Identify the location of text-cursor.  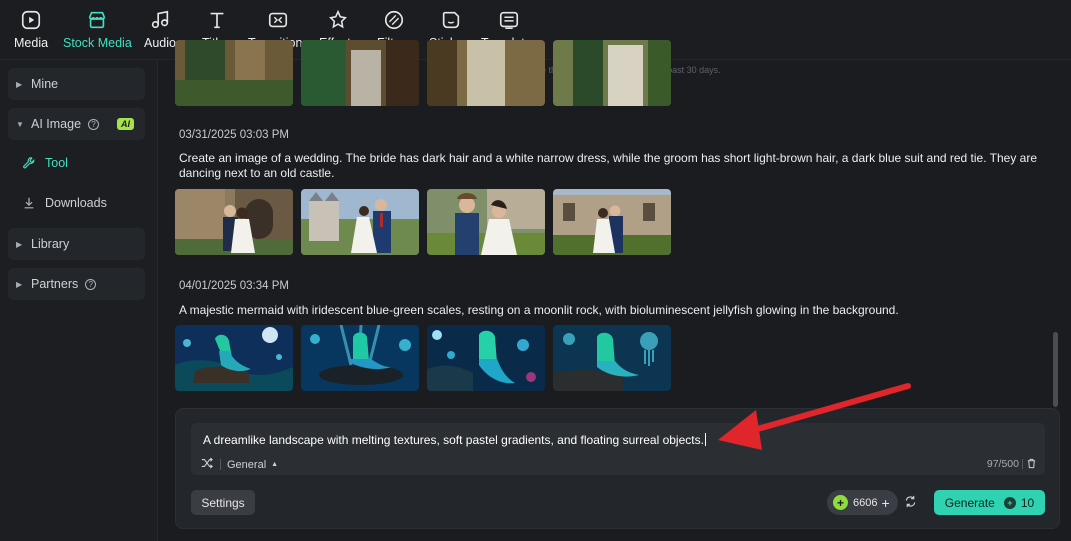
(705, 439).